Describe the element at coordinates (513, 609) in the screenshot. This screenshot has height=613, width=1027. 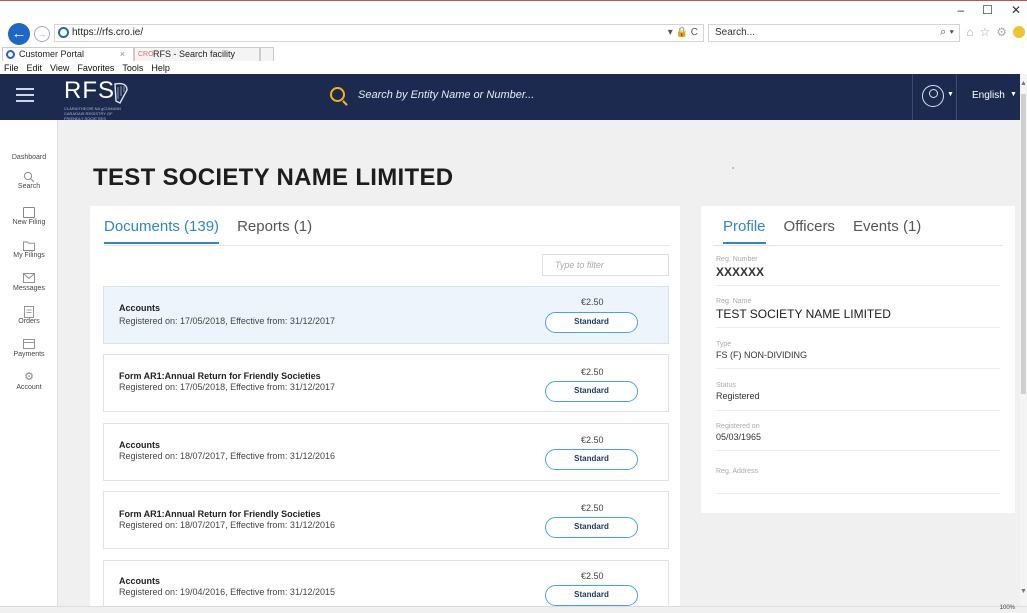
I see `status-bar: 100%` at that location.